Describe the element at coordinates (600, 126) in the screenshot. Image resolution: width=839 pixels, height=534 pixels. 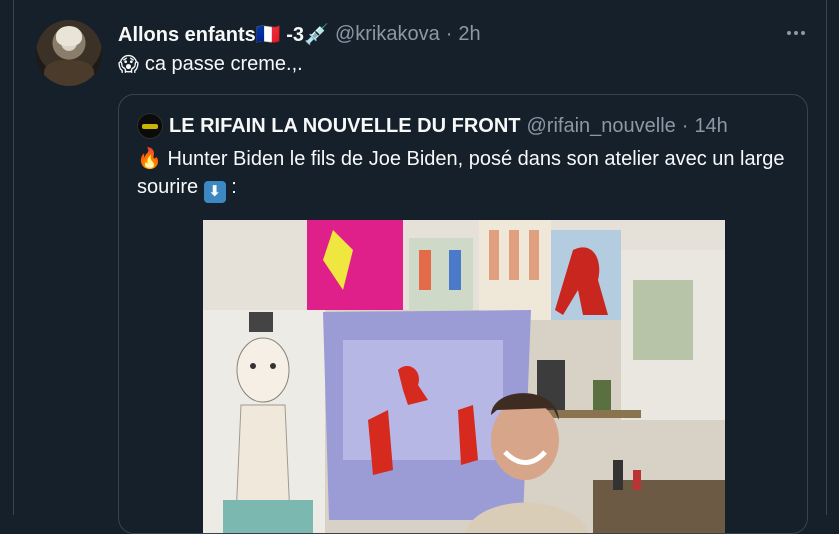
I see `quoted-user-handle: @rifain_nouvelle` at that location.